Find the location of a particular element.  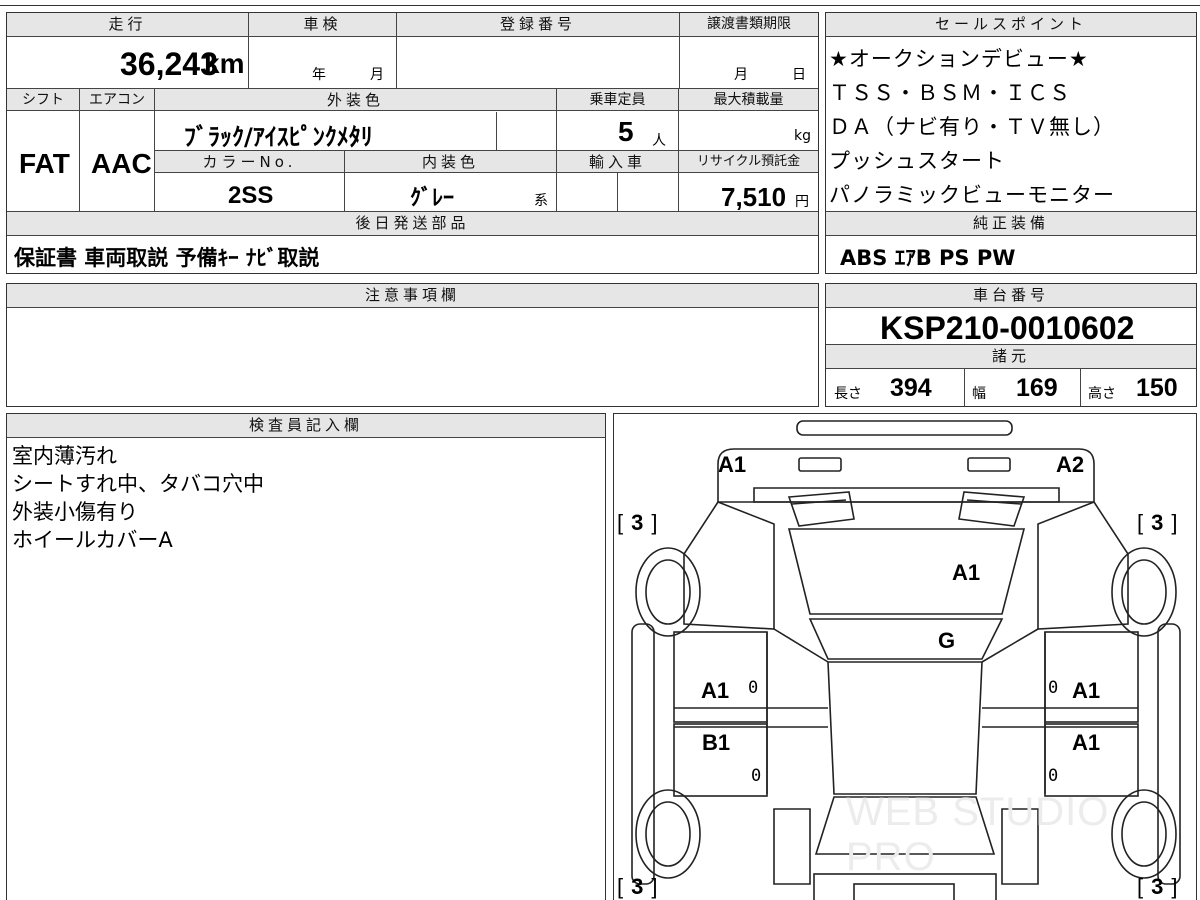

max-load-header: 最大積載量 is located at coordinates (748, 100).